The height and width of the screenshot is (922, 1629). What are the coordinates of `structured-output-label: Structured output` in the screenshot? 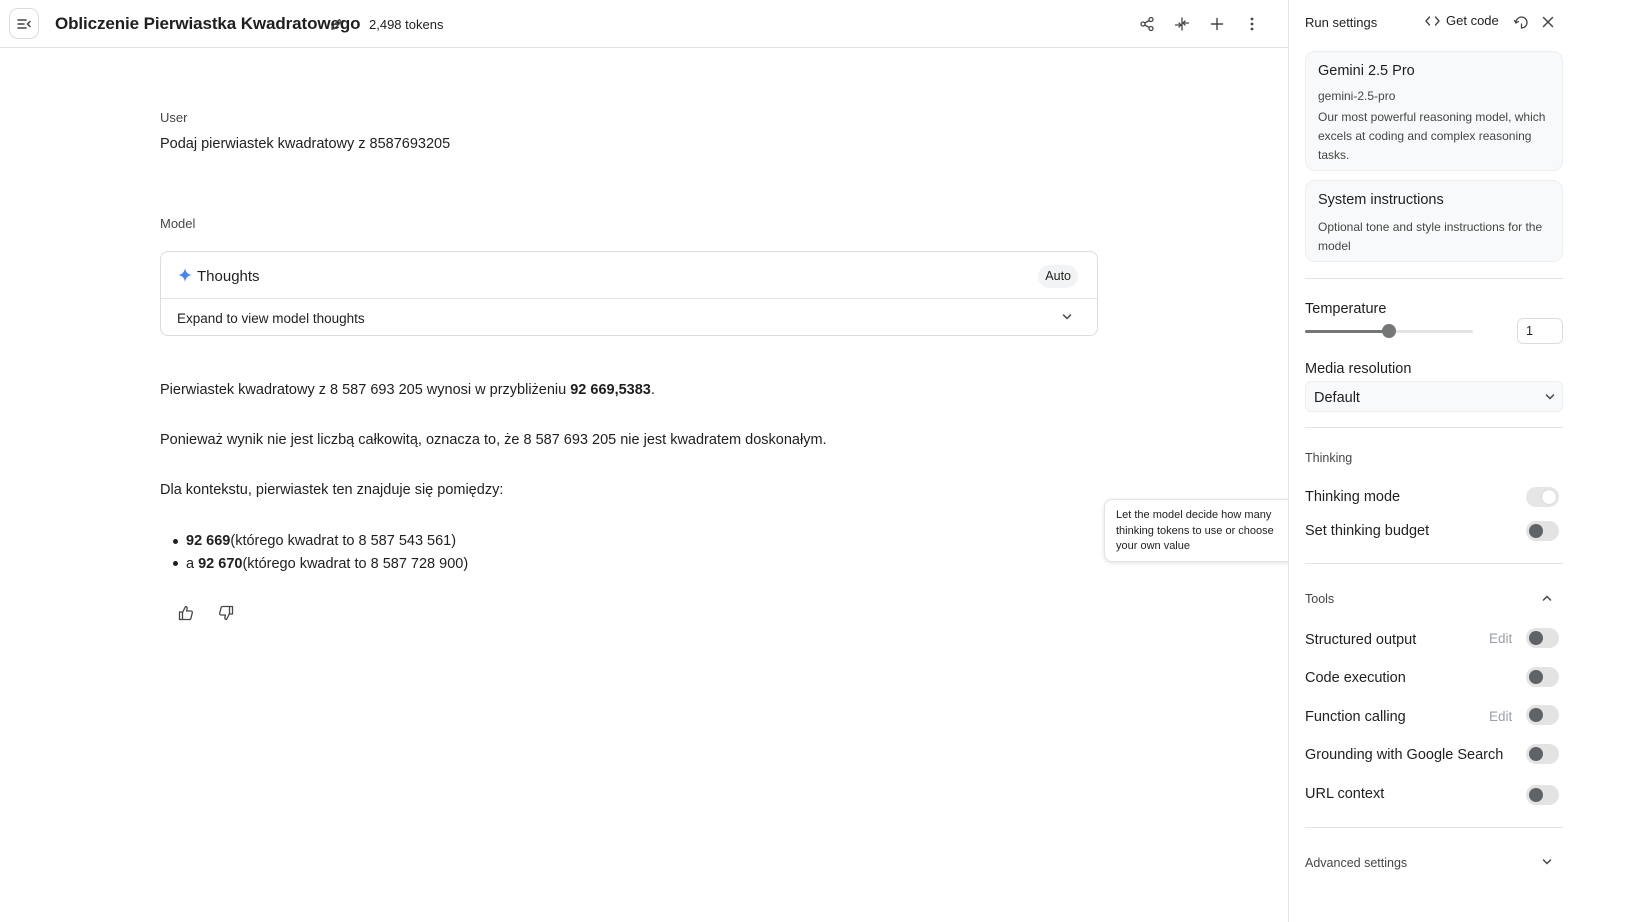 It's located at (1361, 640).